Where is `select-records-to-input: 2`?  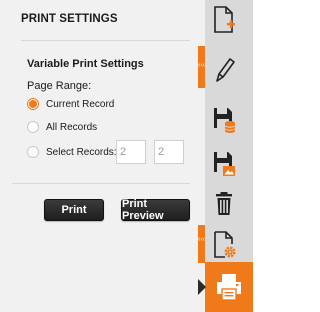
select-records-to-input: 2 is located at coordinates (169, 152).